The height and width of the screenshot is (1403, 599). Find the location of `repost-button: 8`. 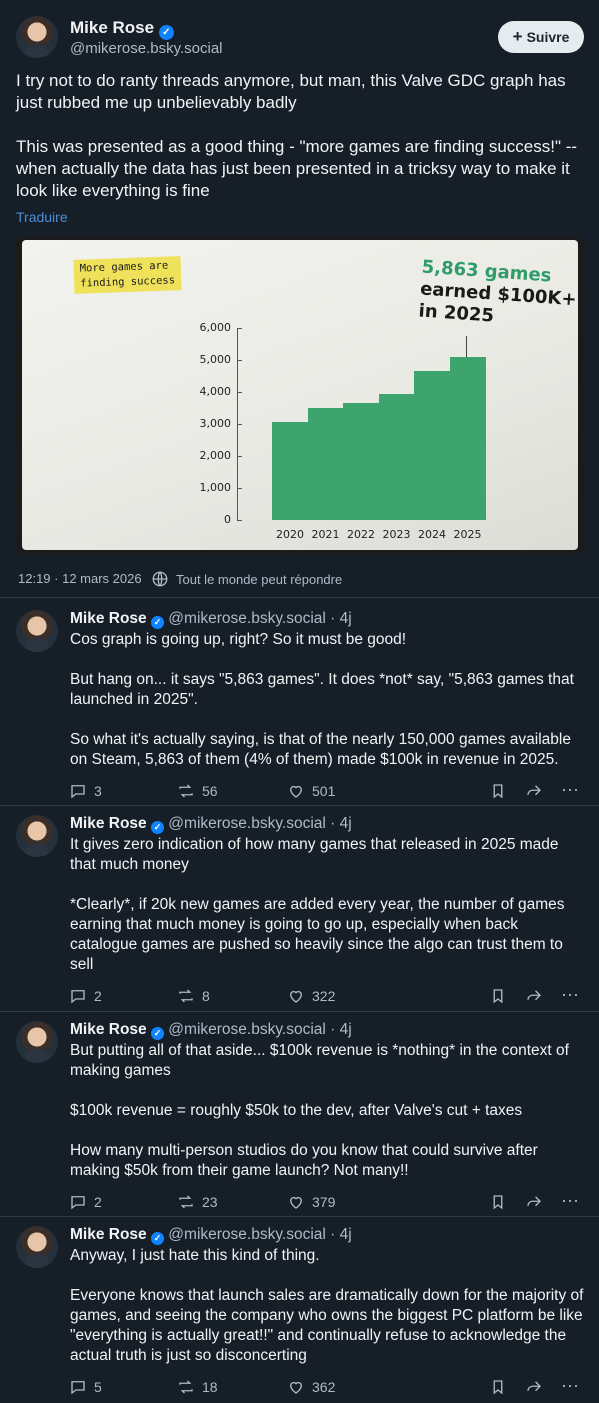

repost-button: 8 is located at coordinates (193, 996).